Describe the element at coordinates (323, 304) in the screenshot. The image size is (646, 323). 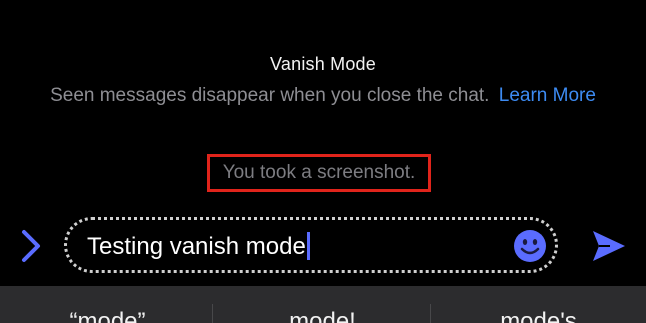
I see `keyboard-suggestion-bar: “mode” mode! mode's` at that location.